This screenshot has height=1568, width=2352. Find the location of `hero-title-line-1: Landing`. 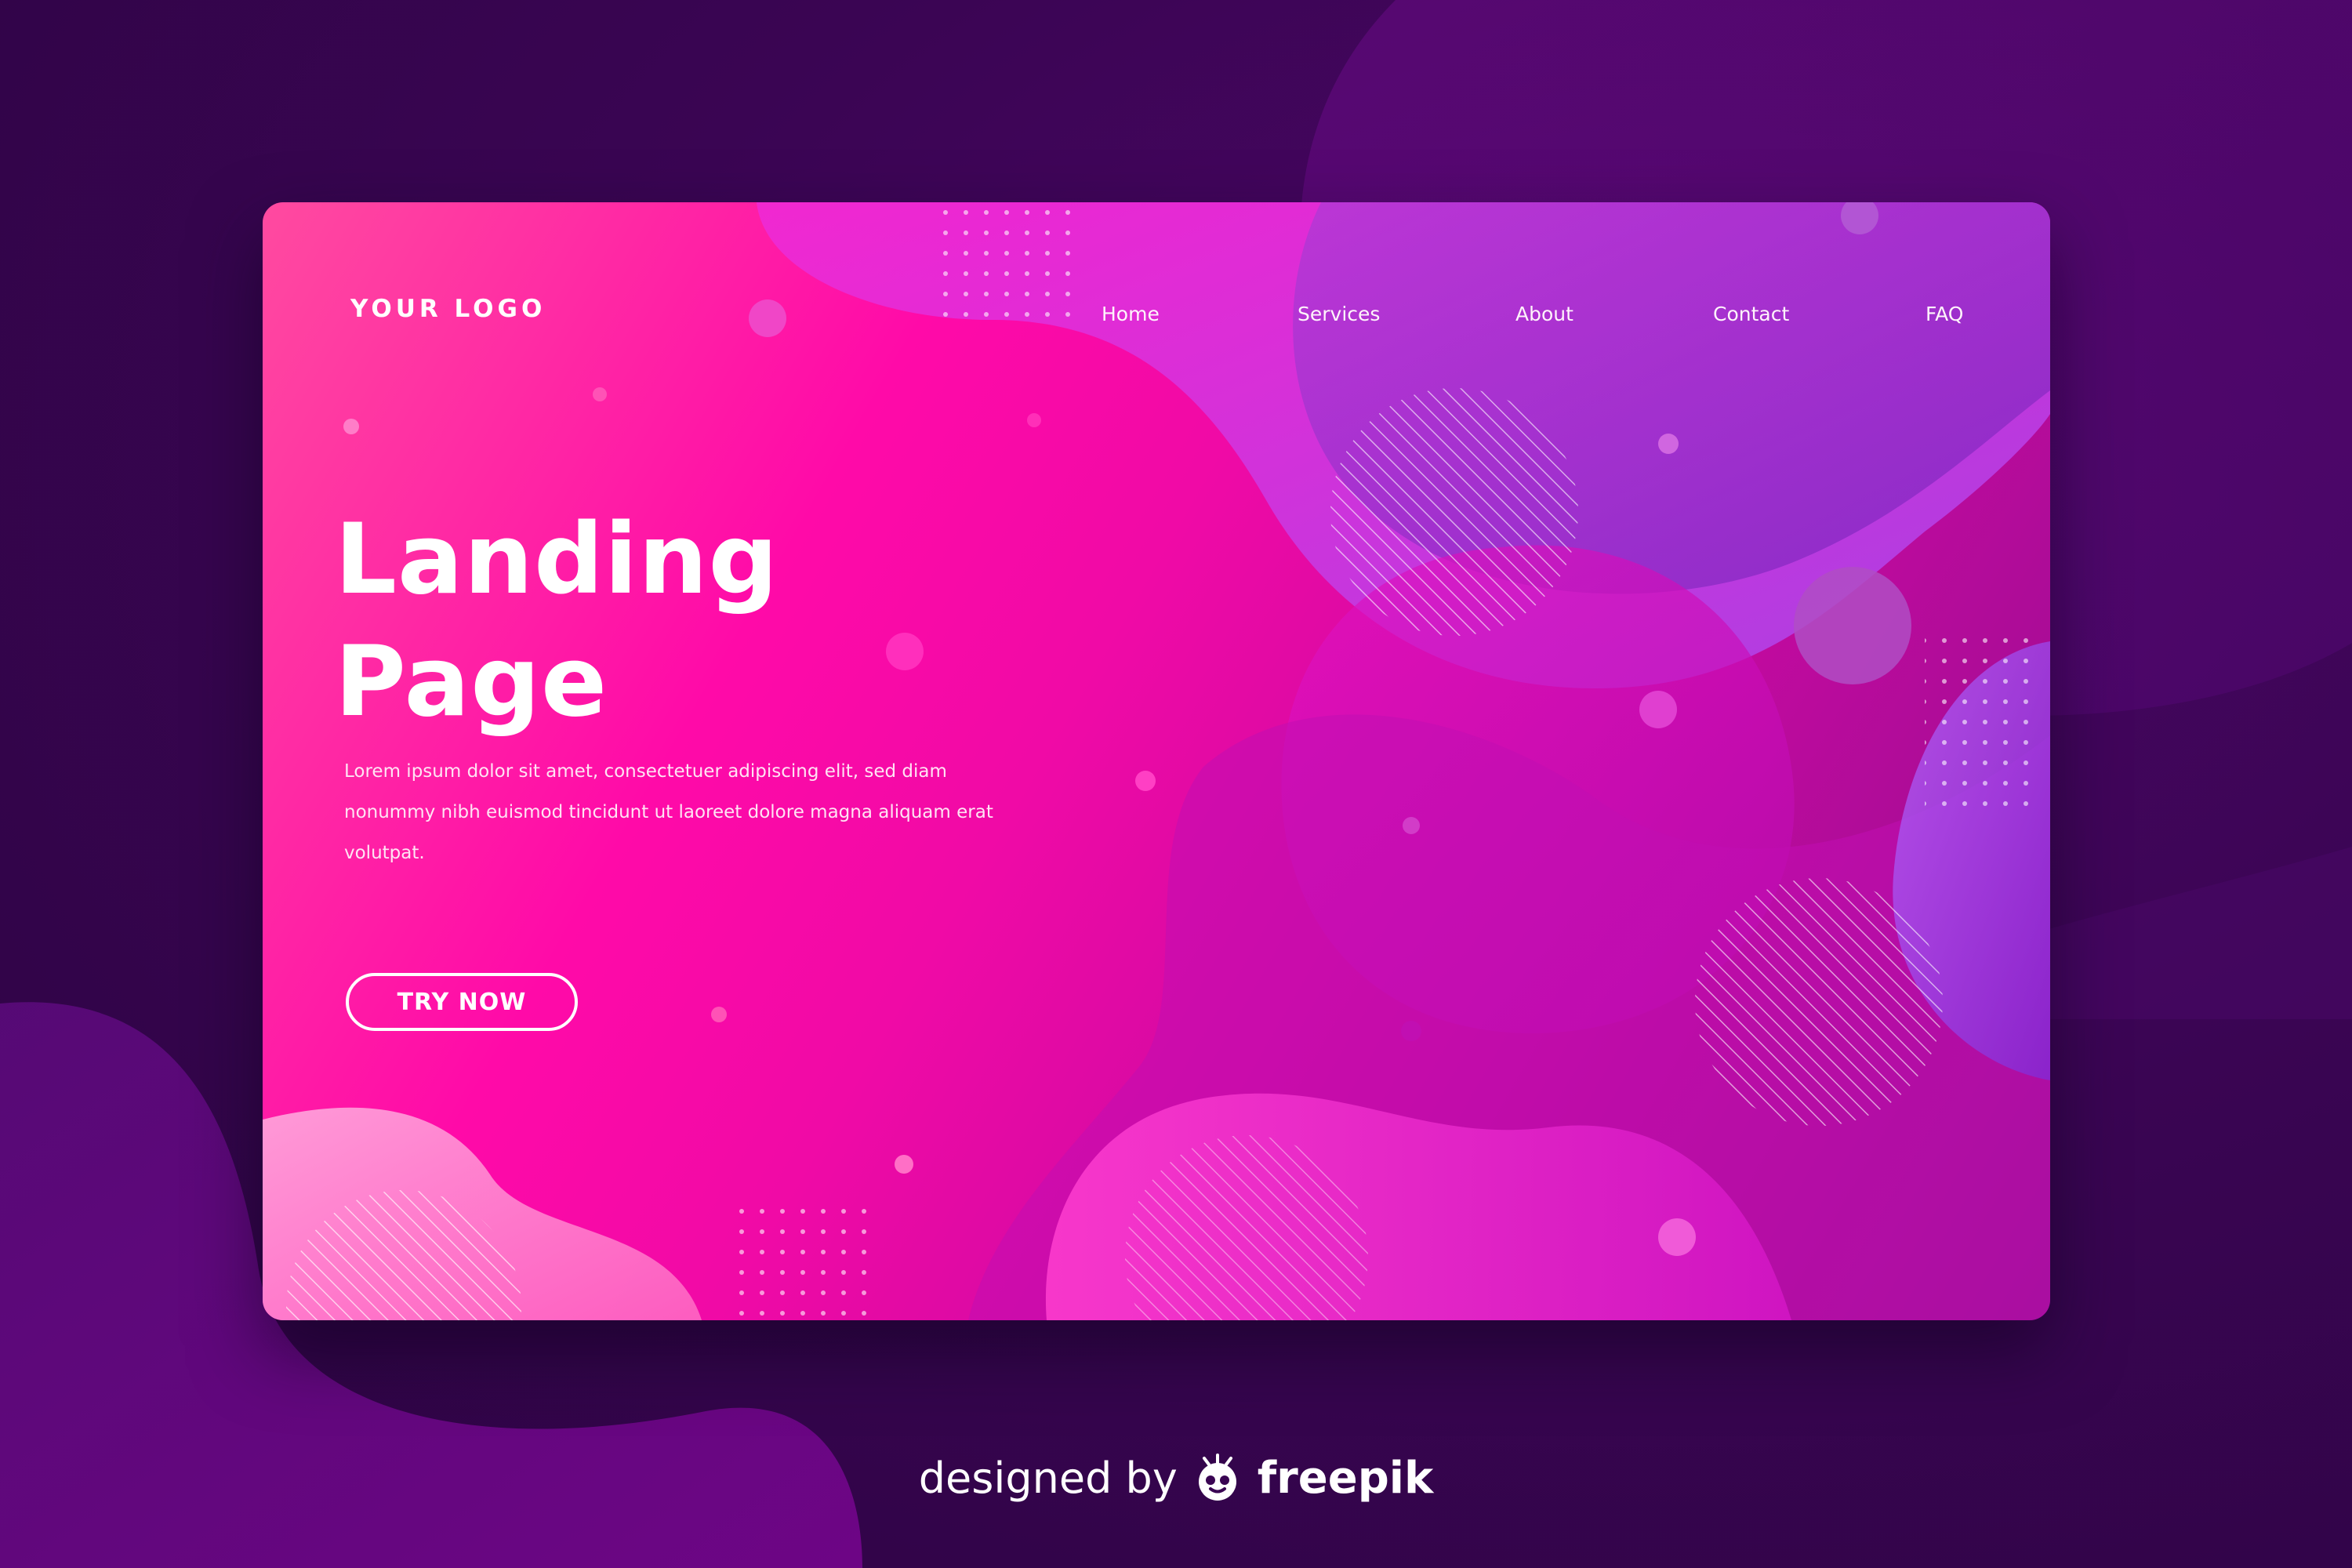

hero-title-line-1: Landing is located at coordinates (557, 559).